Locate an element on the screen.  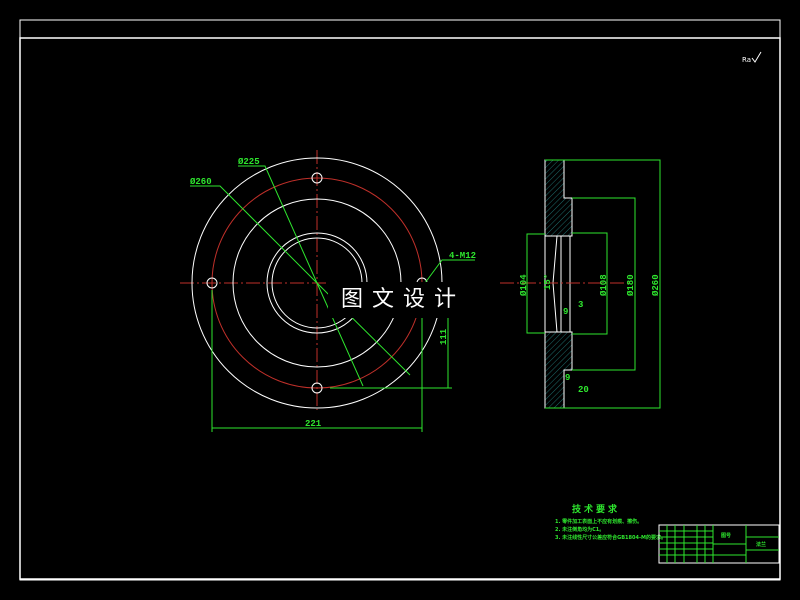
dim-recess: Ø108 is located at coordinates (604, 285).